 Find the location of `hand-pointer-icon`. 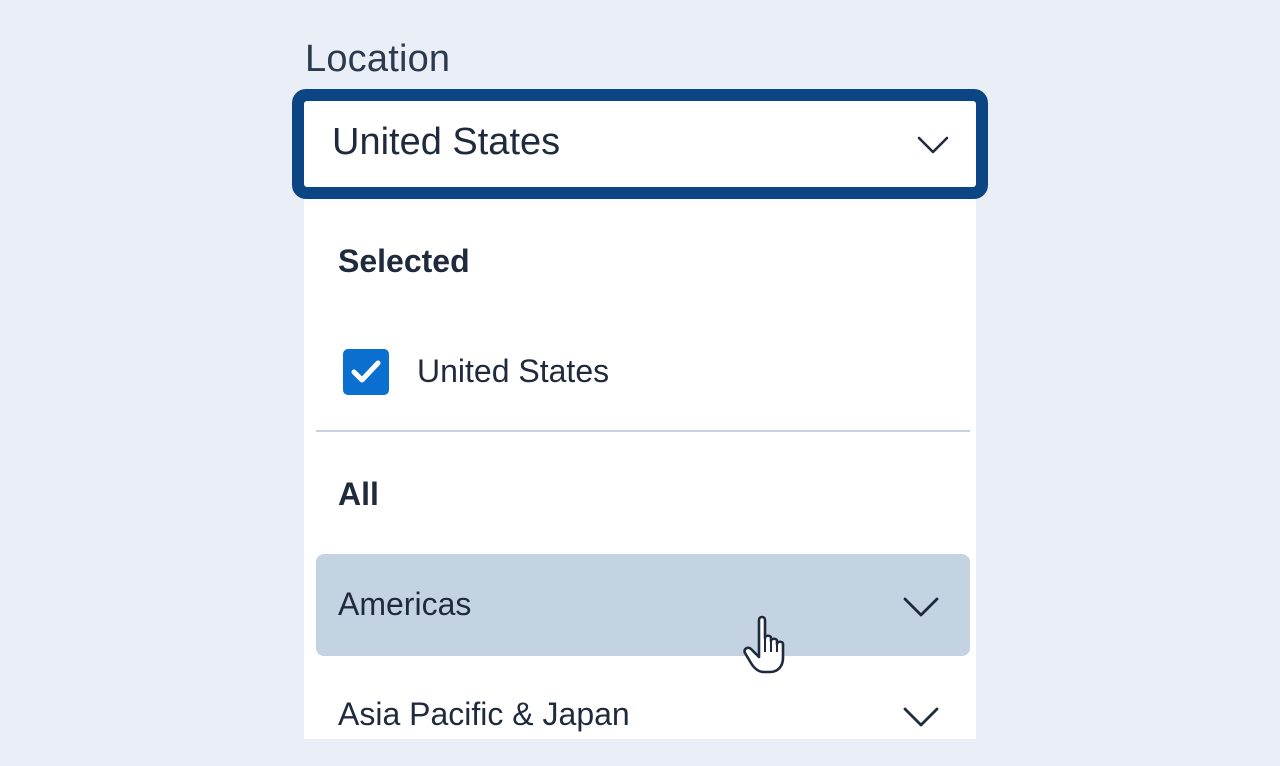

hand-pointer-icon is located at coordinates (764, 644).